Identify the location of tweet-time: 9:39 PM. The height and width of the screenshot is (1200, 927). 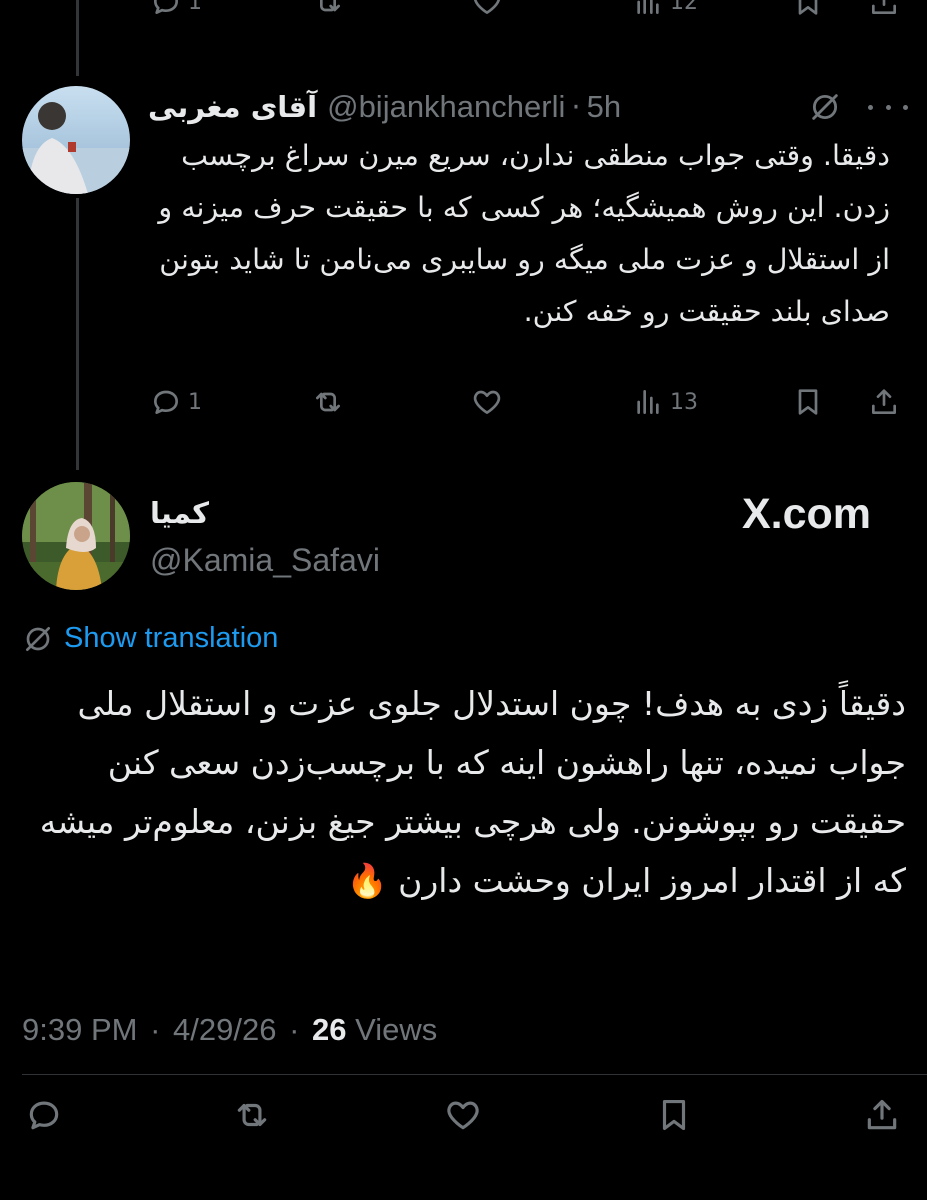
(79, 1029).